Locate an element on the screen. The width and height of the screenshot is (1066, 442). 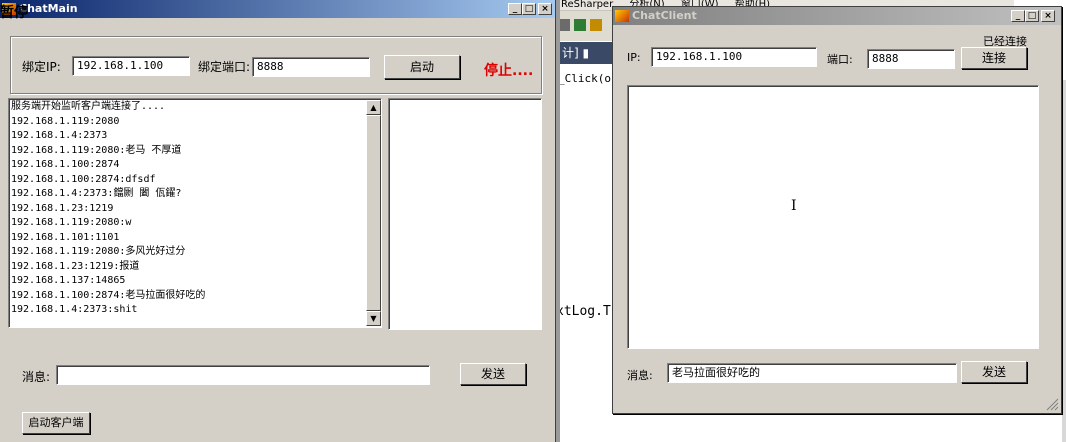
arrow-down-icon: ▼ is located at coordinates (373, 318).